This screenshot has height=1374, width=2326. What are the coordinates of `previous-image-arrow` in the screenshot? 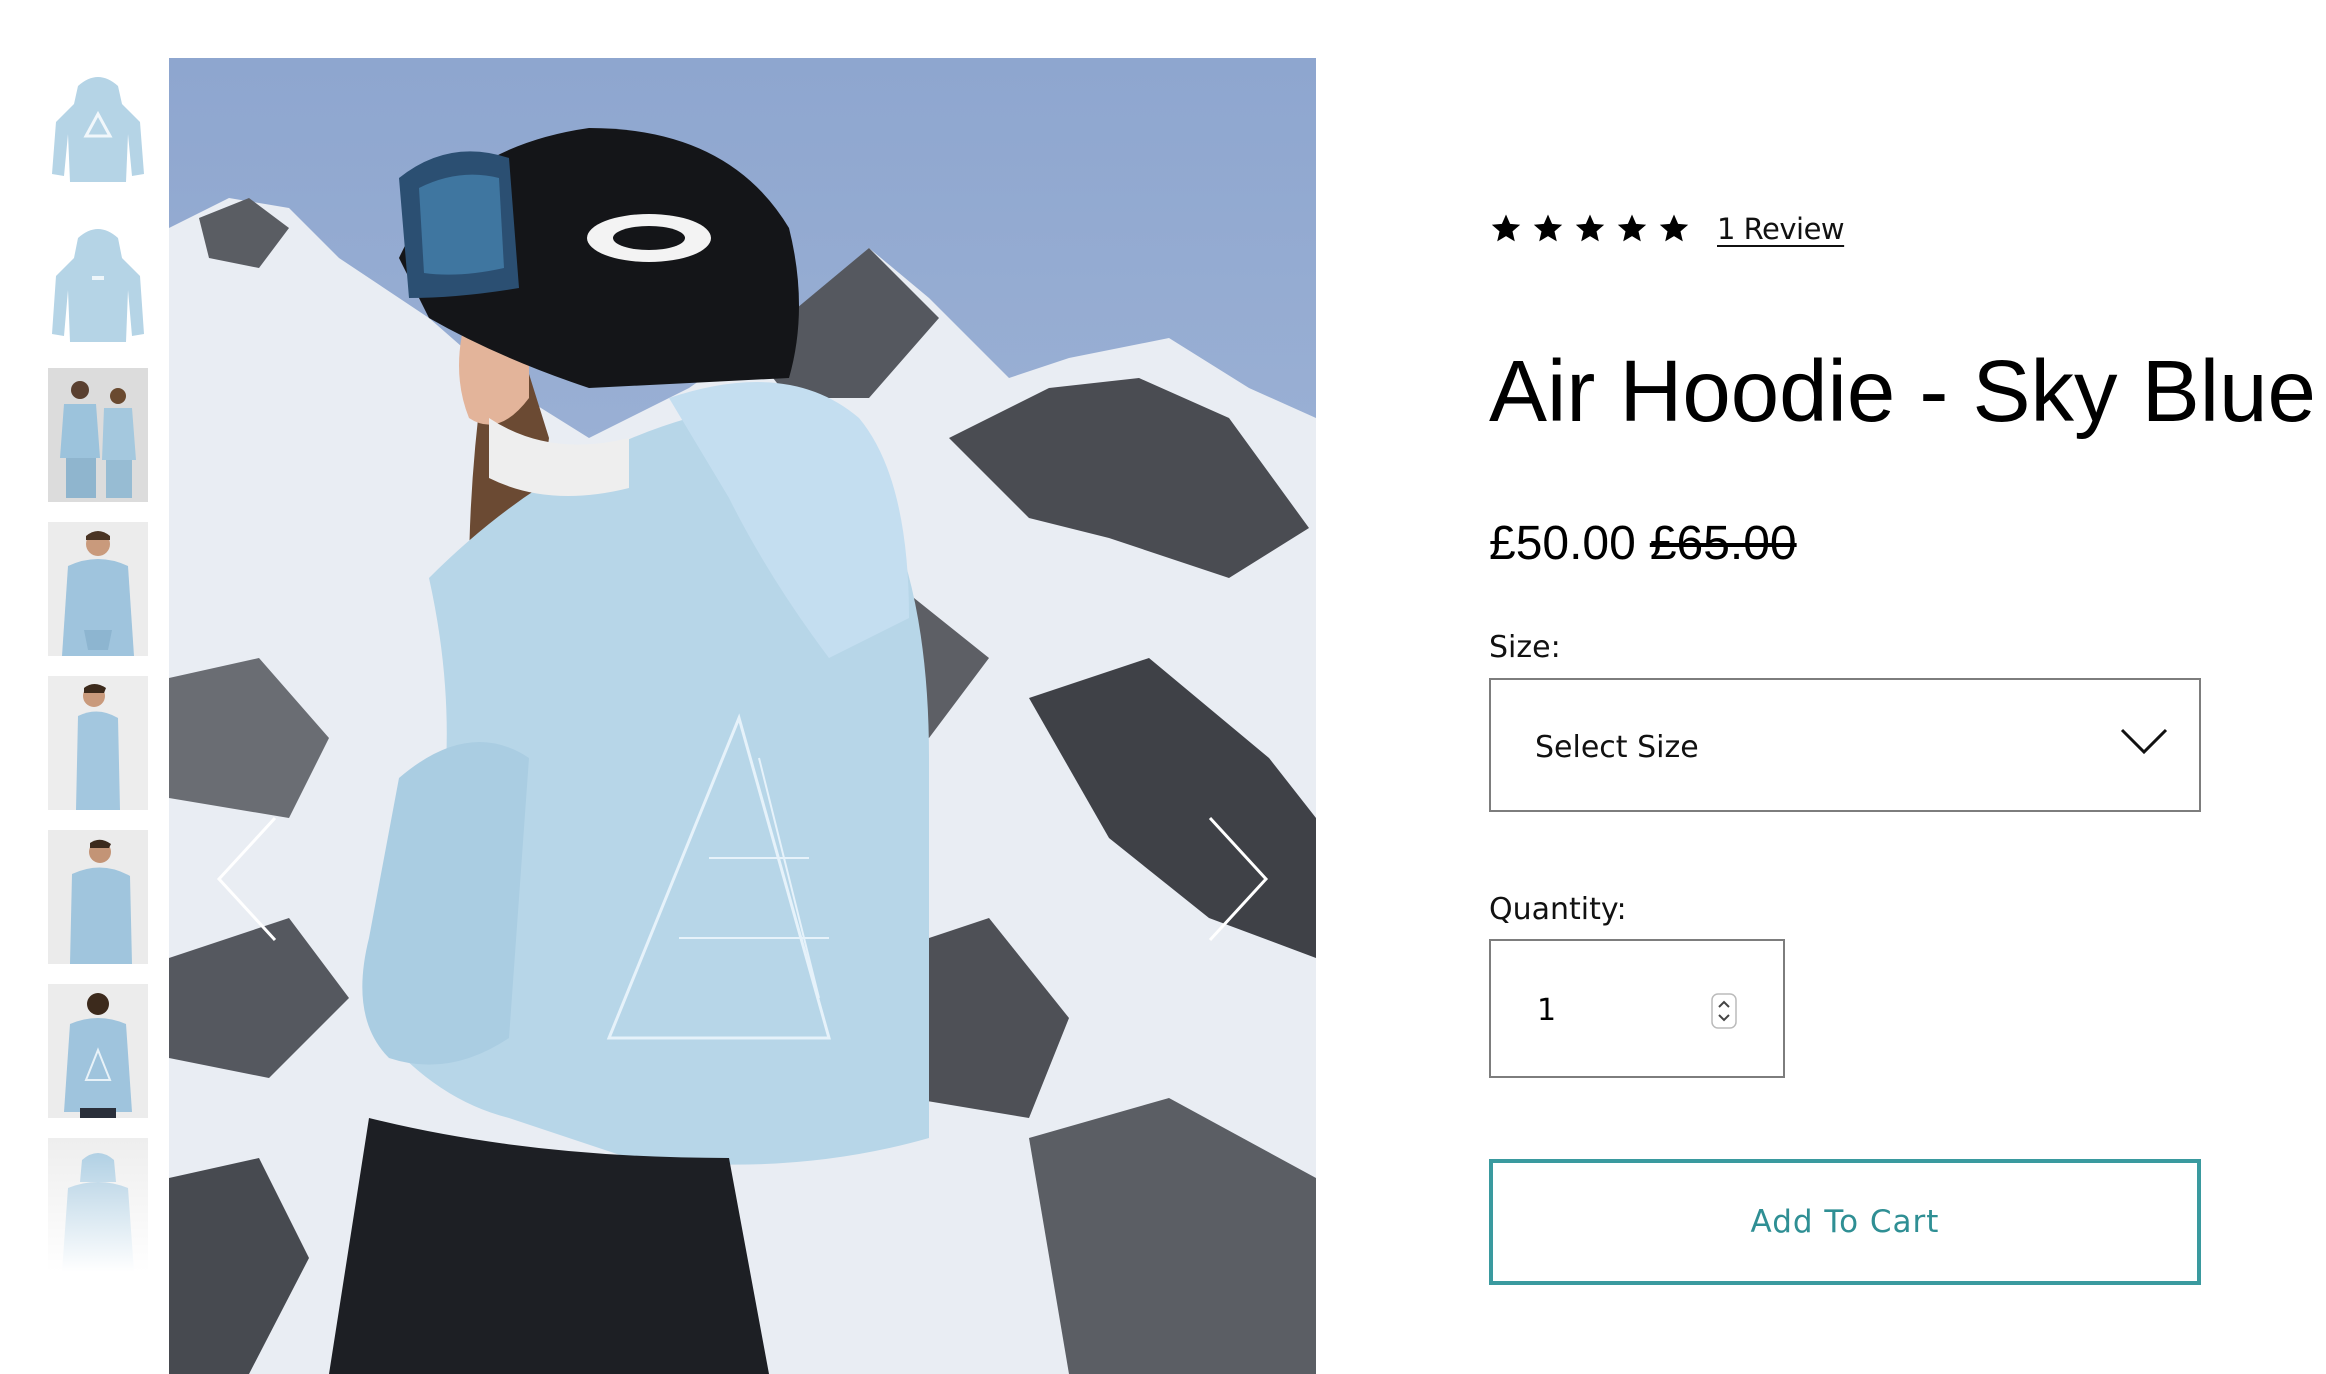 It's located at (251, 879).